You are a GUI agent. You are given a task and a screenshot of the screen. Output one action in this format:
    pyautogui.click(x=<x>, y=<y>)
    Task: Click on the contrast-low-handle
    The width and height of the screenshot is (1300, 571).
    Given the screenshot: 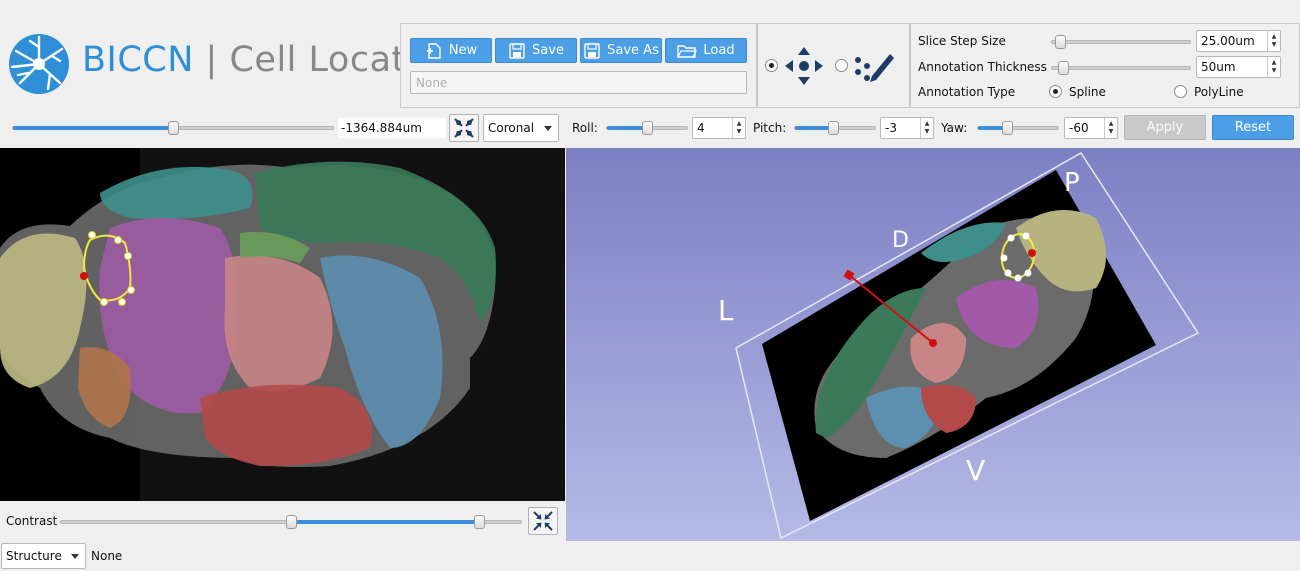 What is the action you would take?
    pyautogui.click(x=291, y=522)
    